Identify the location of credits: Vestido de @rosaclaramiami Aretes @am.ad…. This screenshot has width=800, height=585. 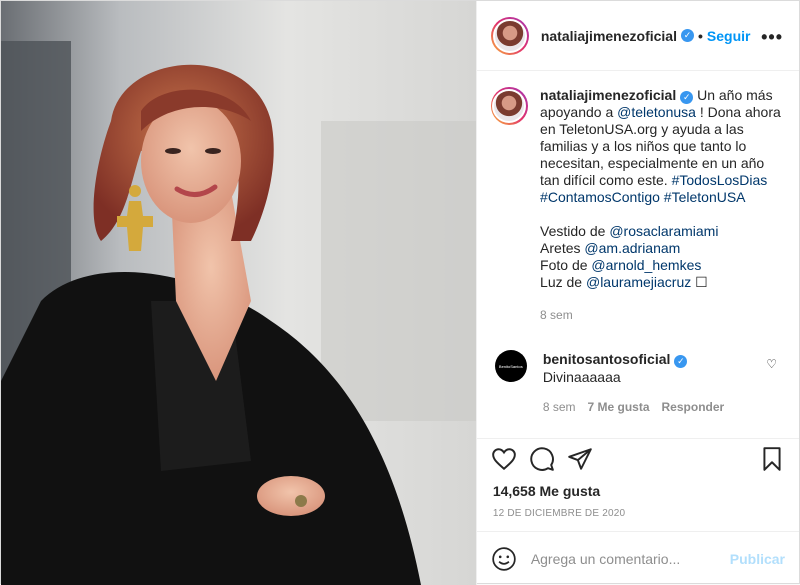
(662, 257).